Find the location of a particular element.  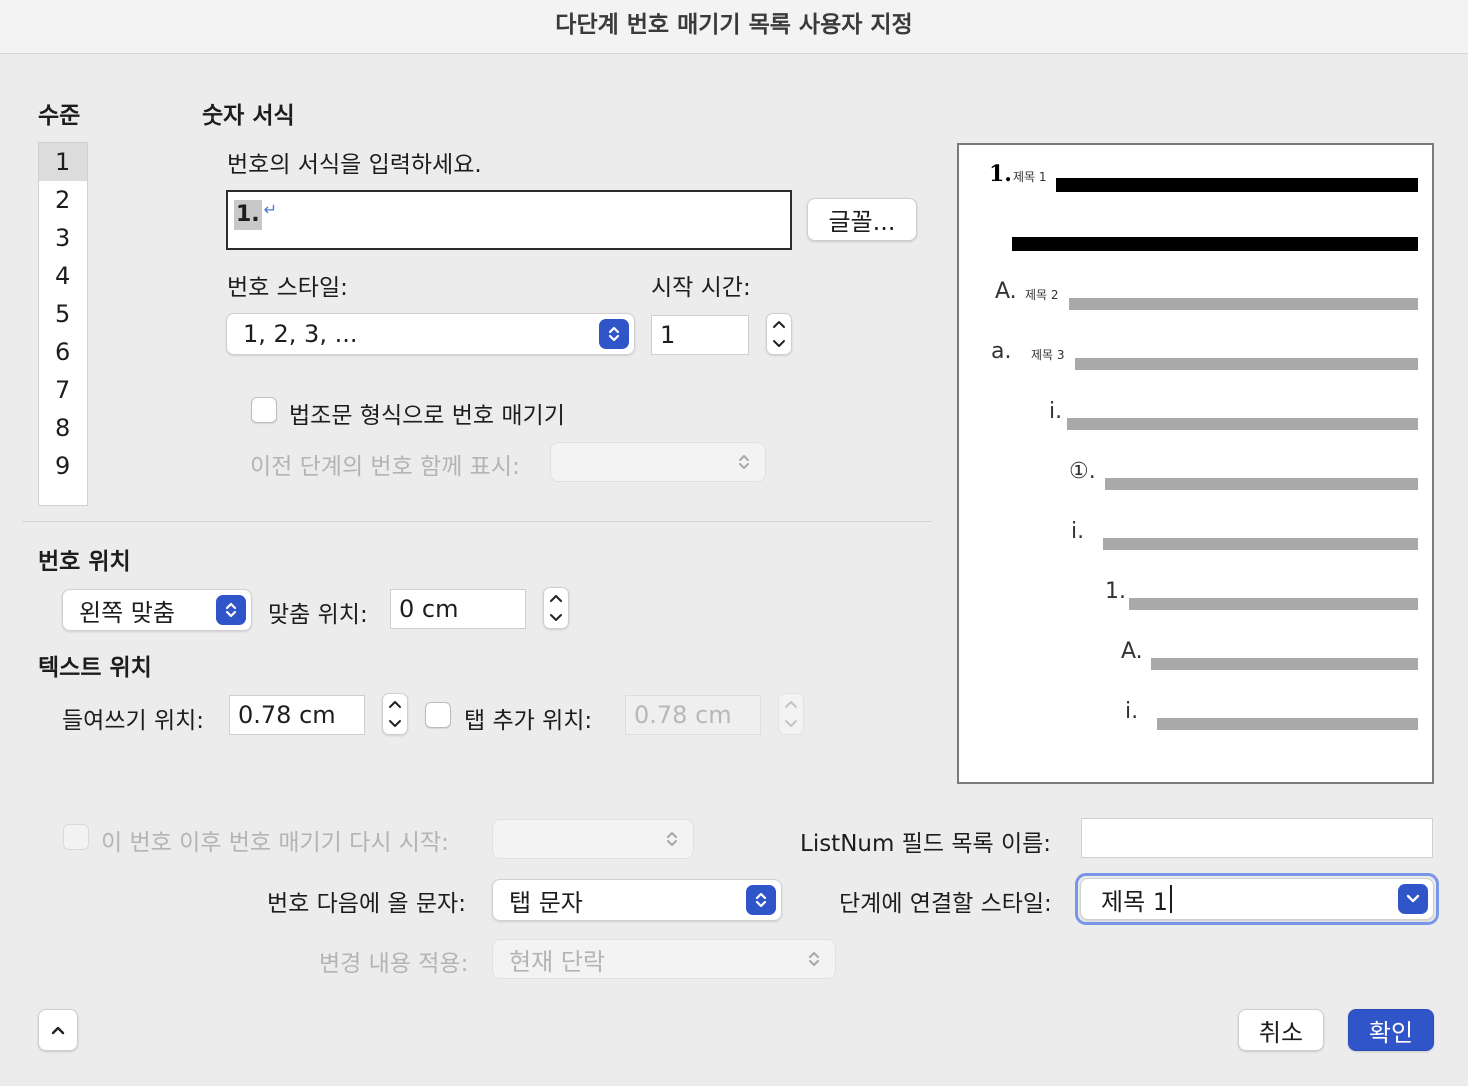

indent-at-stepper is located at coordinates (395, 714).